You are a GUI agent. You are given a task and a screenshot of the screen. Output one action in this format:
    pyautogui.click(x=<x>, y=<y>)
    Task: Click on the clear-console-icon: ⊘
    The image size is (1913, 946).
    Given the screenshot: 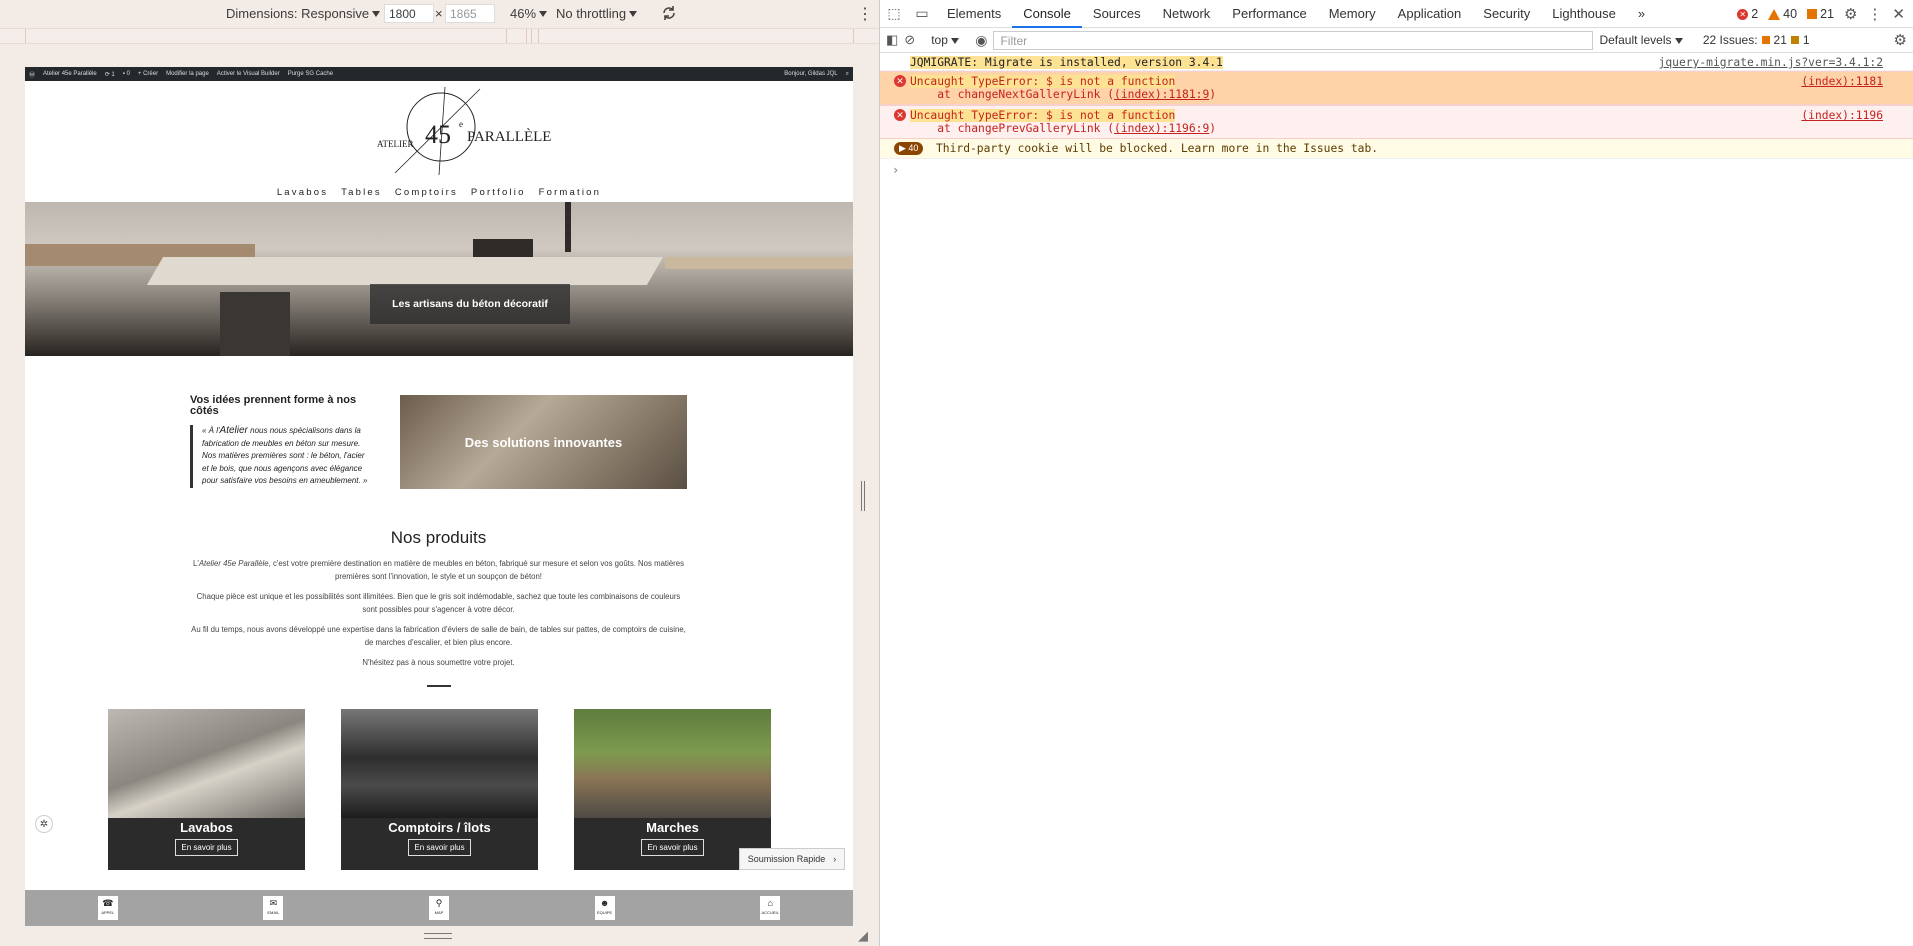 What is the action you would take?
    pyautogui.click(x=909, y=40)
    